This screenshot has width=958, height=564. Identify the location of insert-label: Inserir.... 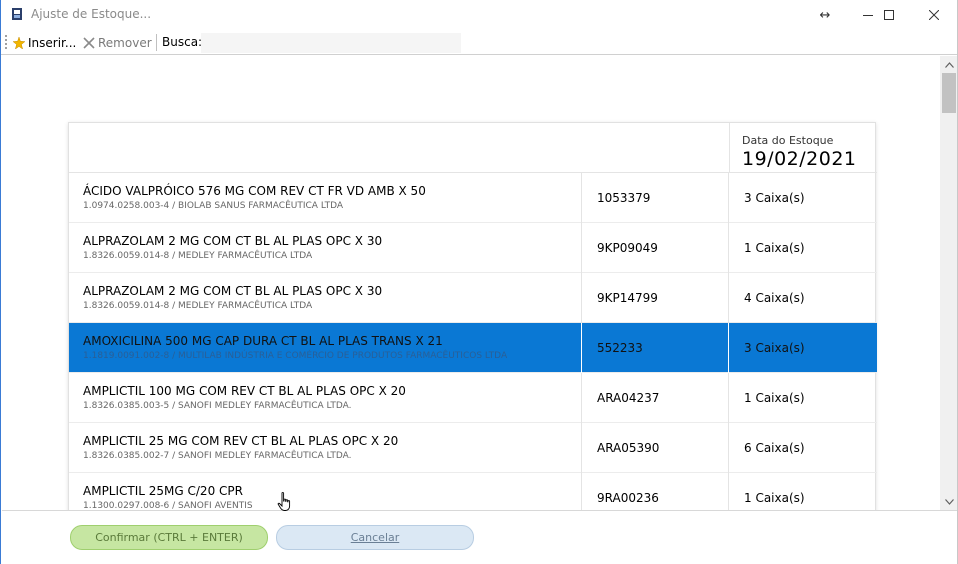
(52, 42).